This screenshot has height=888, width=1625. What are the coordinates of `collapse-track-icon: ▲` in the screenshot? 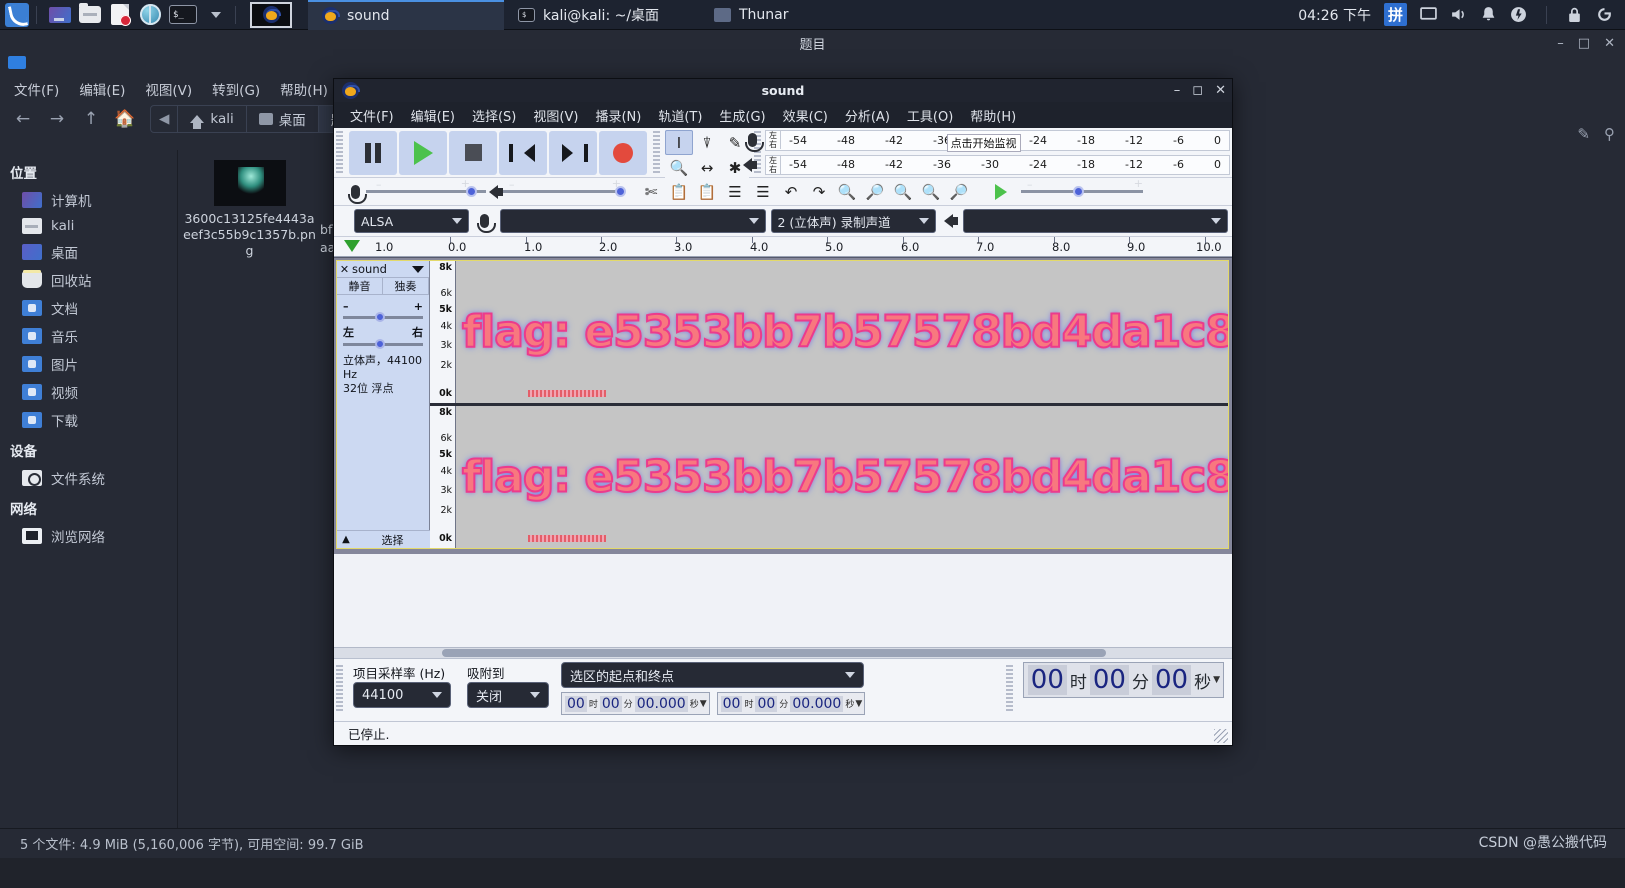 It's located at (346, 539).